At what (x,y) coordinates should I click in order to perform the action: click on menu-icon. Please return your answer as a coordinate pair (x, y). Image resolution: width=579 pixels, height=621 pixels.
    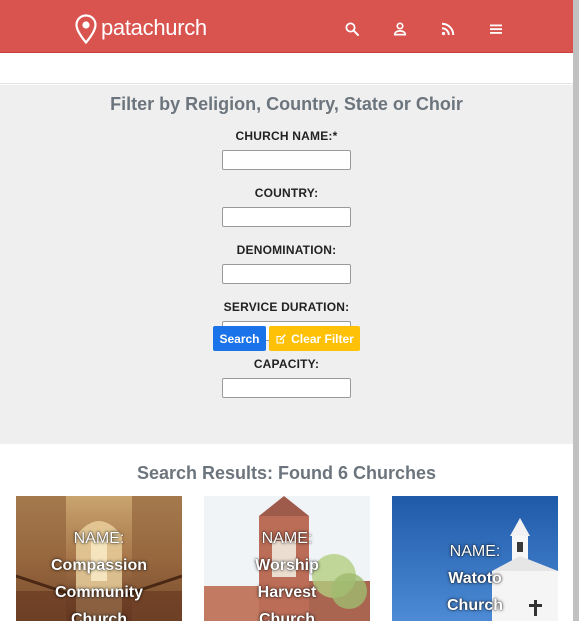
    Looking at the image, I should click on (496, 29).